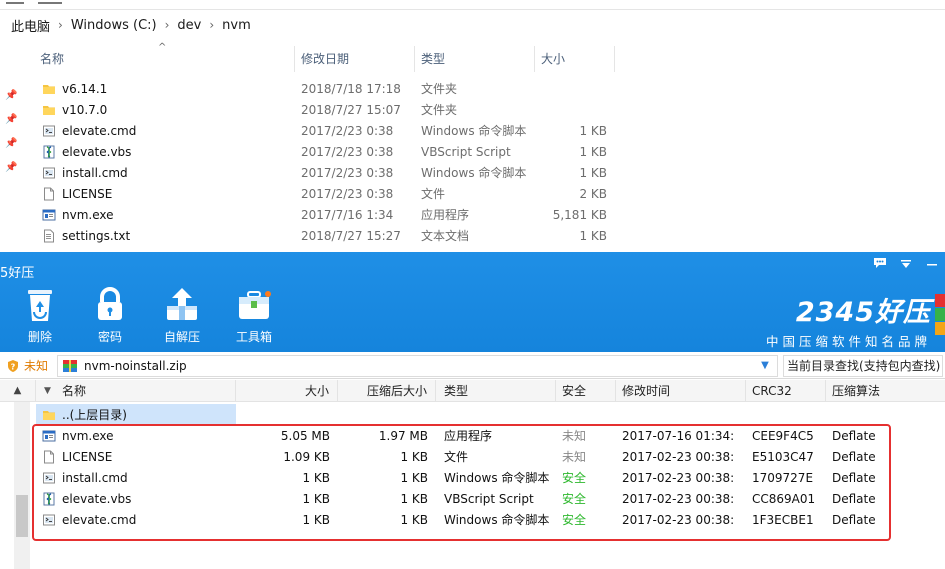  I want to click on parent-directory-row: ..(上层目录), so click(136, 414).